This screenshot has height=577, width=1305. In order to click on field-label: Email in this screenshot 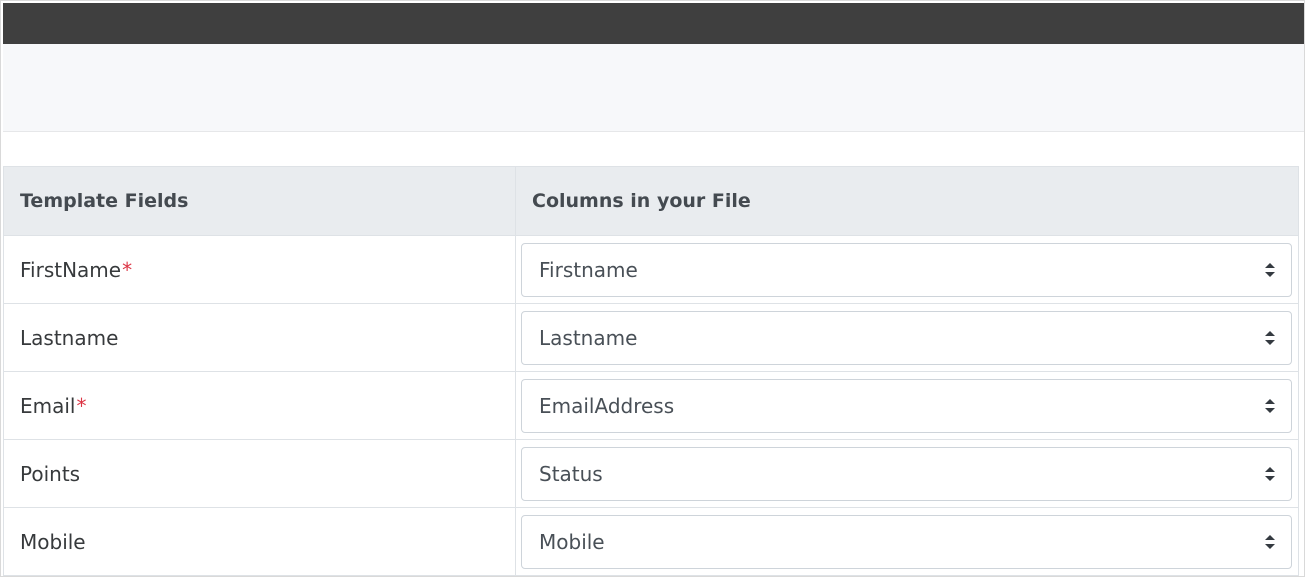, I will do `click(48, 405)`.